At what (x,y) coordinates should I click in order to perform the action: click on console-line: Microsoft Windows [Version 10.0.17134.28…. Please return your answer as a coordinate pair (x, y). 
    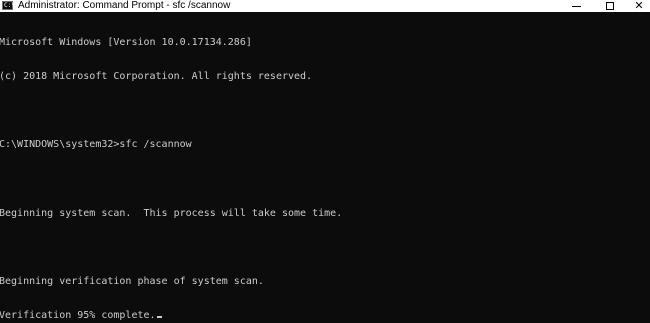
    Looking at the image, I should click on (126, 42).